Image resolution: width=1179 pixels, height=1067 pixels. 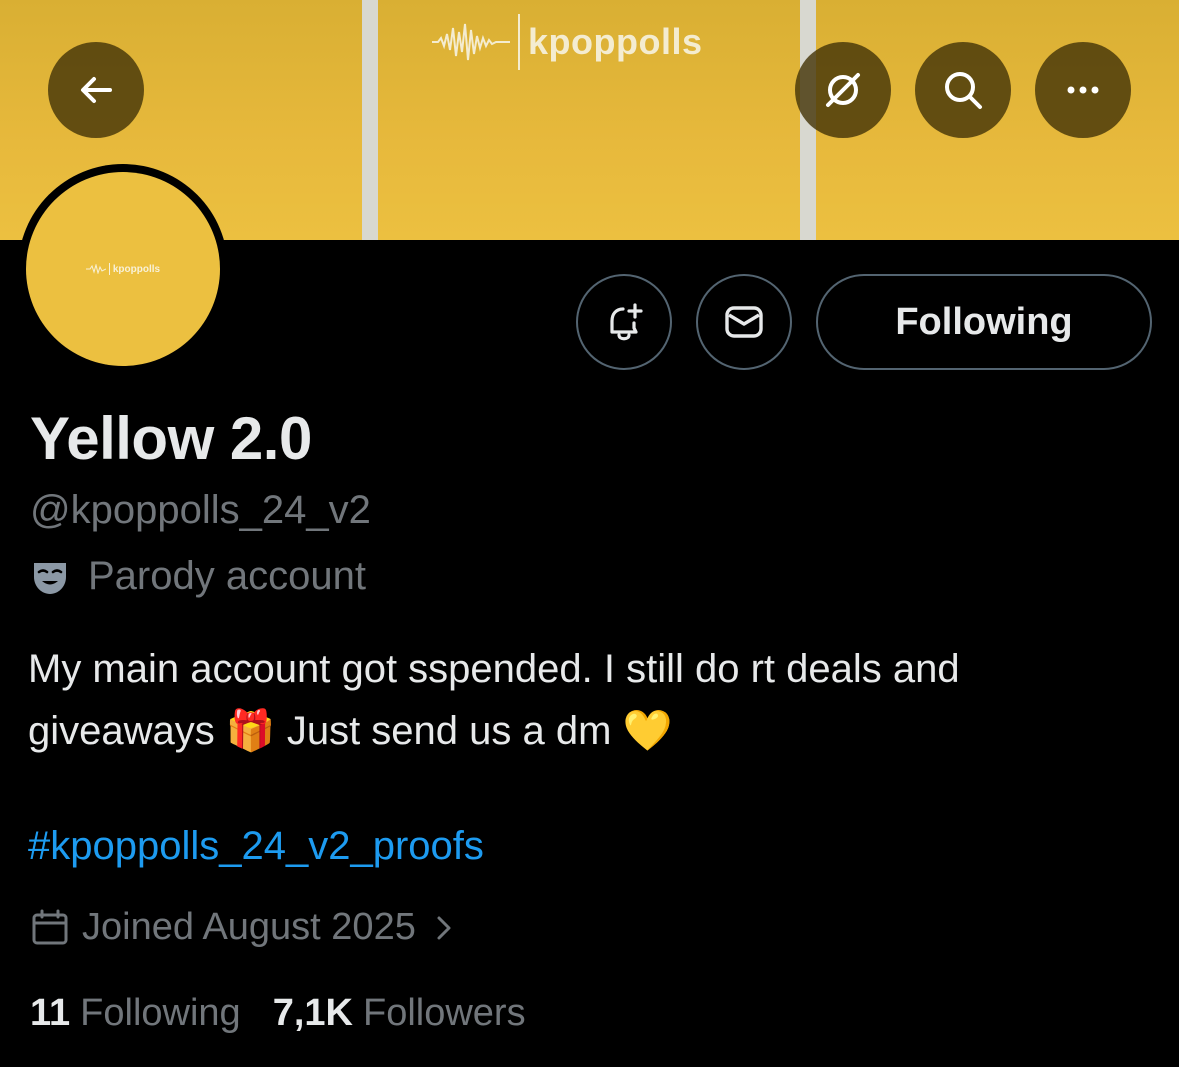 What do you see at coordinates (449, 731) in the screenshot?
I see `bio-text: Just send us a dm` at bounding box center [449, 731].